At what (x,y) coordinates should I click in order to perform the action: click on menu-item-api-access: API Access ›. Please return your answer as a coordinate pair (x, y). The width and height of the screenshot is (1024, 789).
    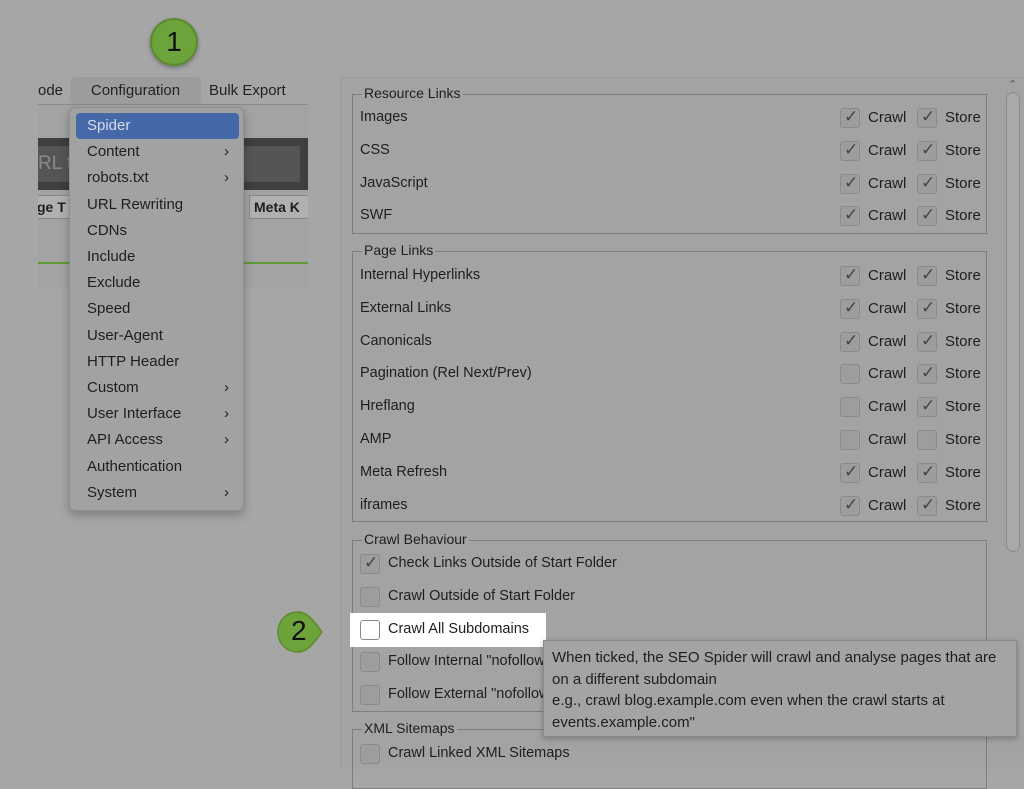
    Looking at the image, I should click on (157, 440).